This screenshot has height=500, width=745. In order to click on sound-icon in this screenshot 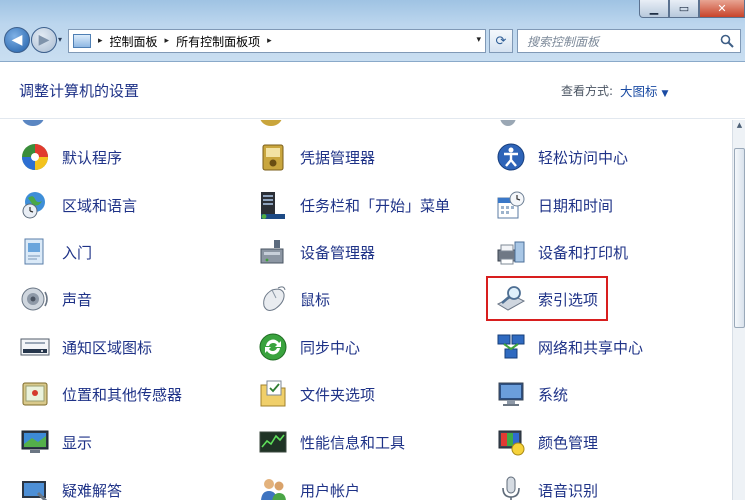, I will do `click(35, 299)`.